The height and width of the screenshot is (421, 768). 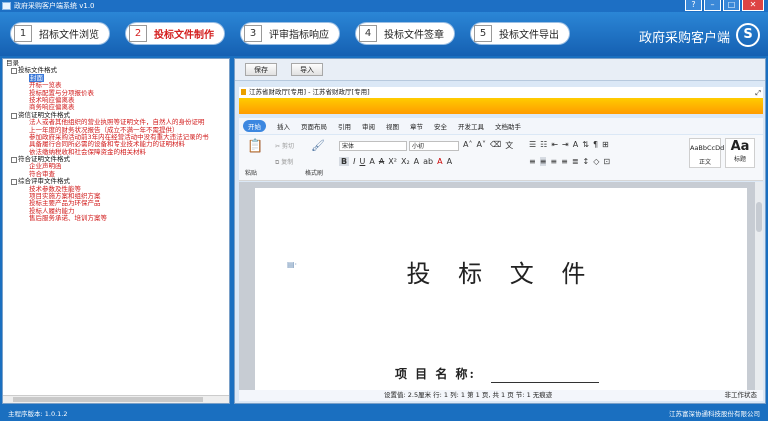 I want to click on tab-insert: 插入, so click(x=283, y=126).